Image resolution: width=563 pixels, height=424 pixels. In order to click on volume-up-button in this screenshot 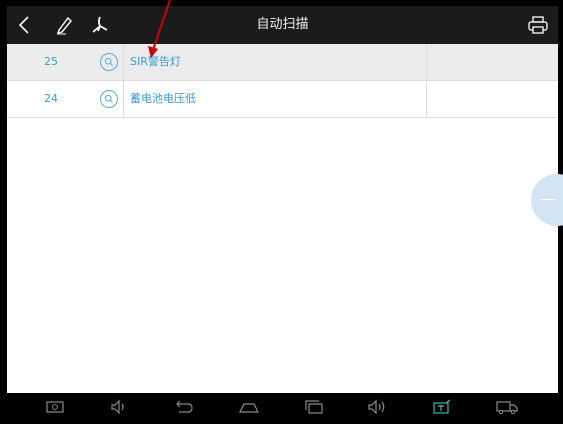, I will do `click(377, 407)`.